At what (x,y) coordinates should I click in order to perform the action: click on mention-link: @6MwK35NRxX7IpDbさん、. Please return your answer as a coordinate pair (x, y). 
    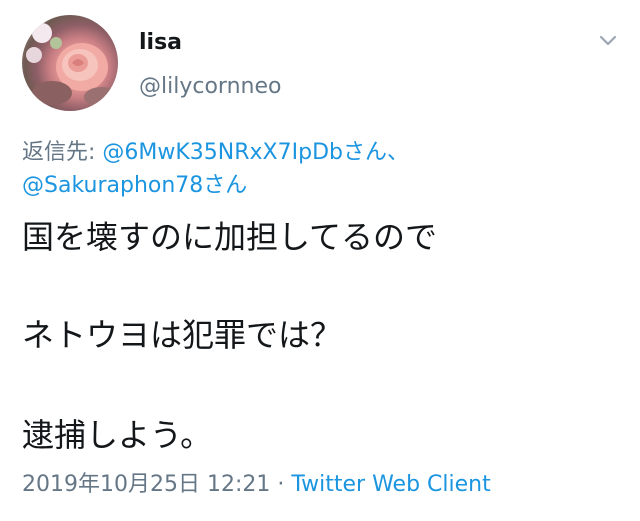
    Looking at the image, I should click on (255, 152).